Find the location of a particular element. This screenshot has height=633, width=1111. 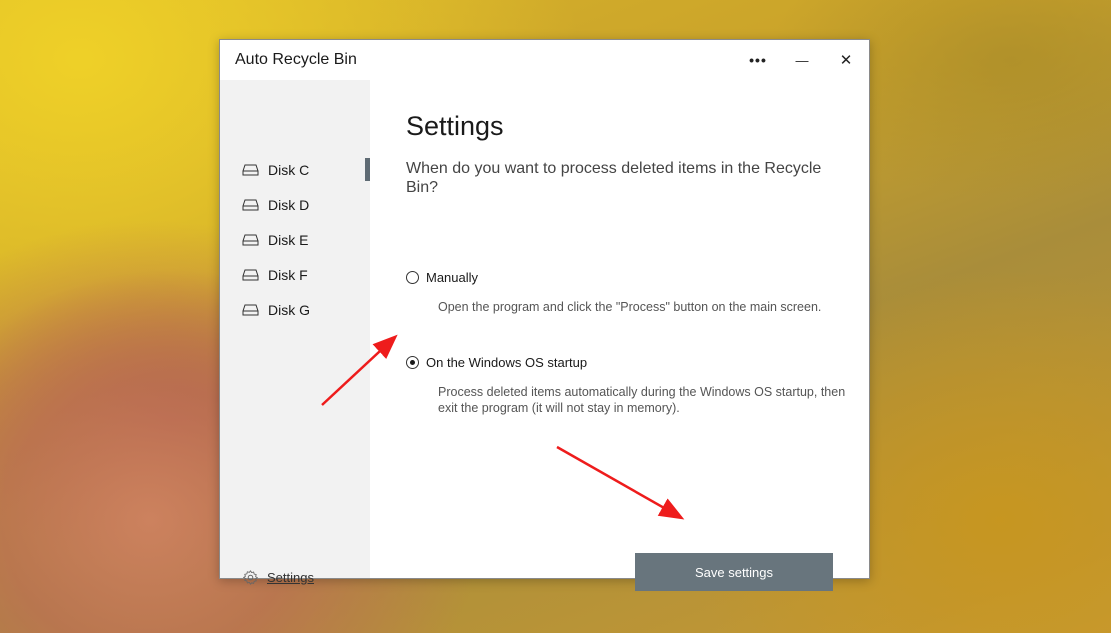

sidebar-item-label: Disk D is located at coordinates (289, 205).